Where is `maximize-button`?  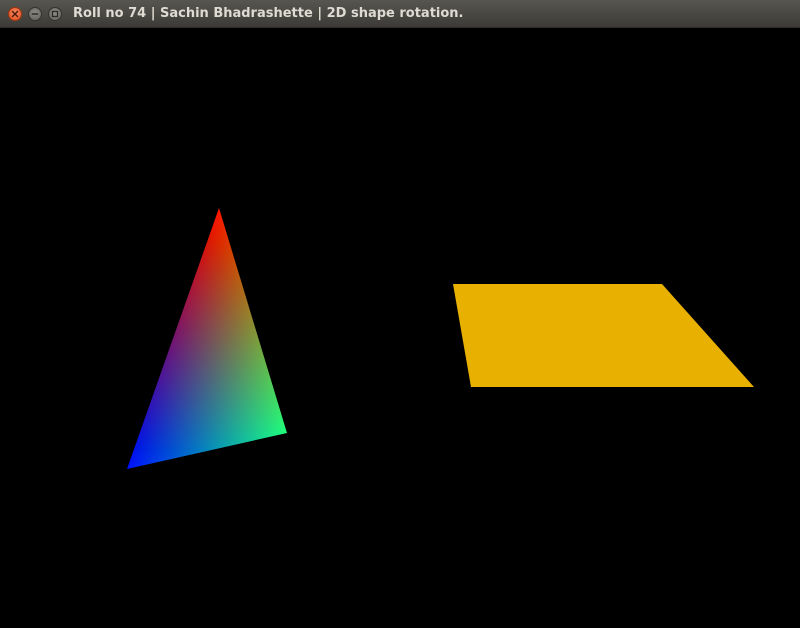 maximize-button is located at coordinates (55, 14).